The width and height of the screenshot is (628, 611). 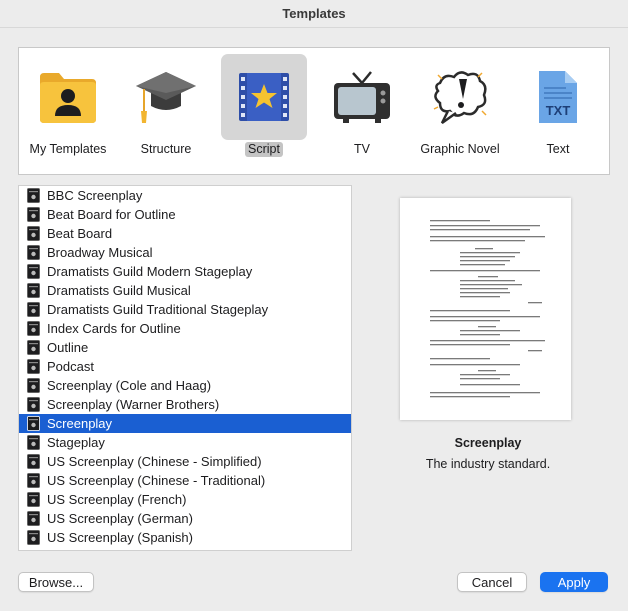 I want to click on template-list-item: Beat Board for Outline, so click(x=185, y=214).